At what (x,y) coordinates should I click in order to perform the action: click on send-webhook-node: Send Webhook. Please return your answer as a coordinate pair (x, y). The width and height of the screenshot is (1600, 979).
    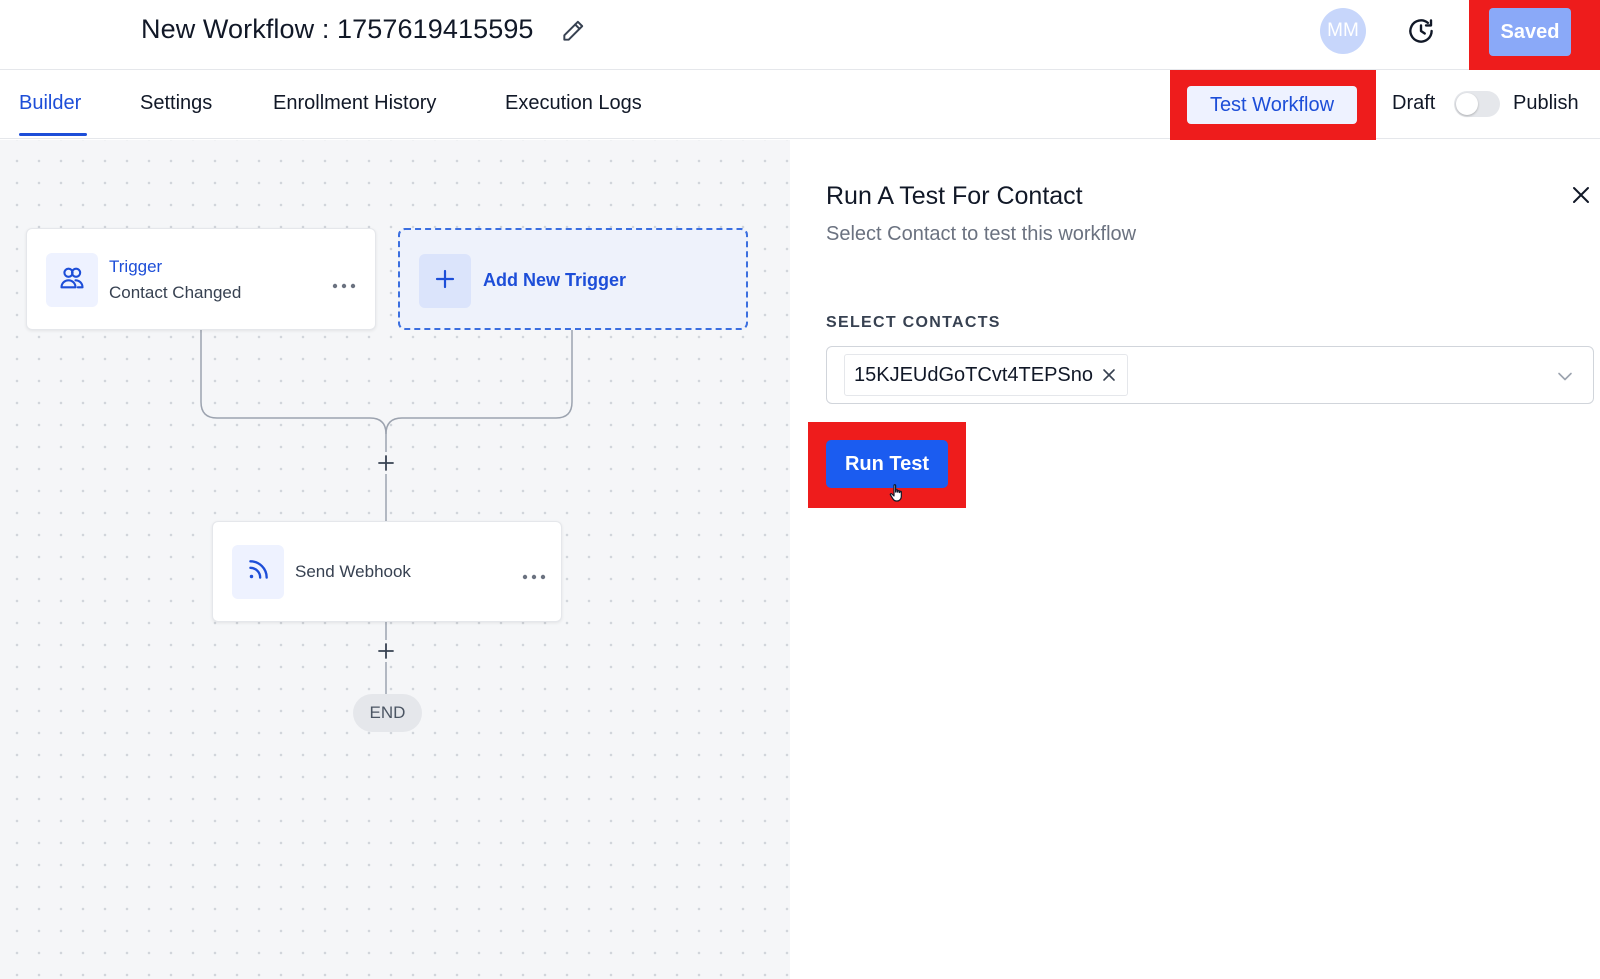
    Looking at the image, I should click on (387, 571).